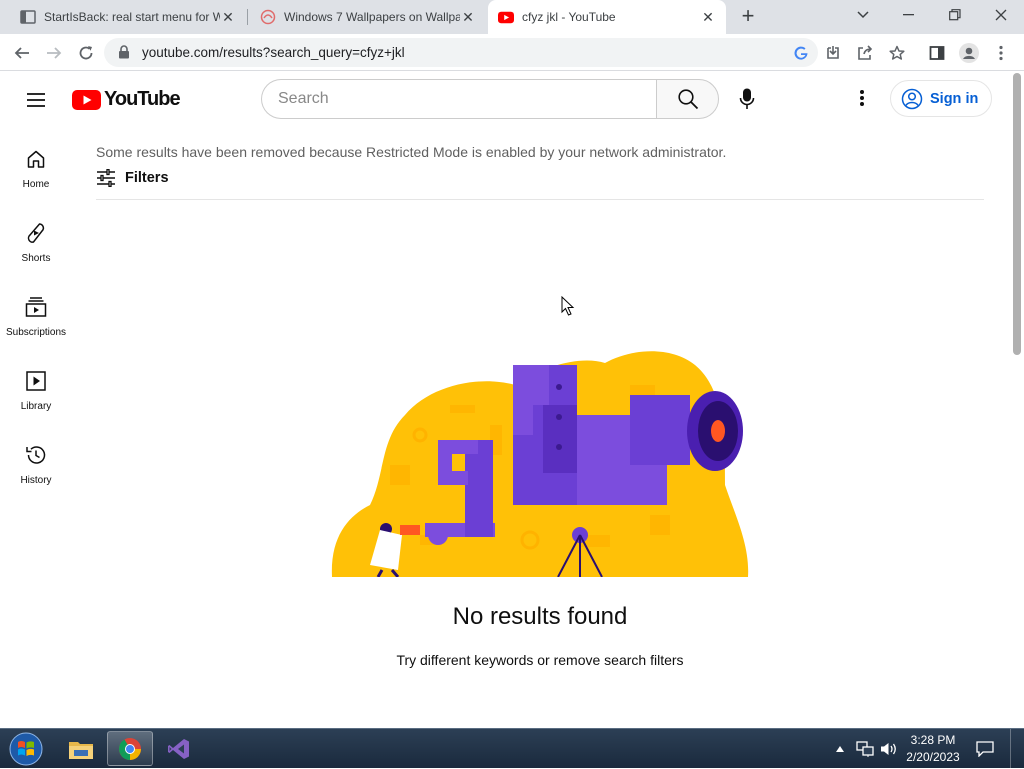  Describe the element at coordinates (506, 17) in the screenshot. I see `youtube-icon` at that location.